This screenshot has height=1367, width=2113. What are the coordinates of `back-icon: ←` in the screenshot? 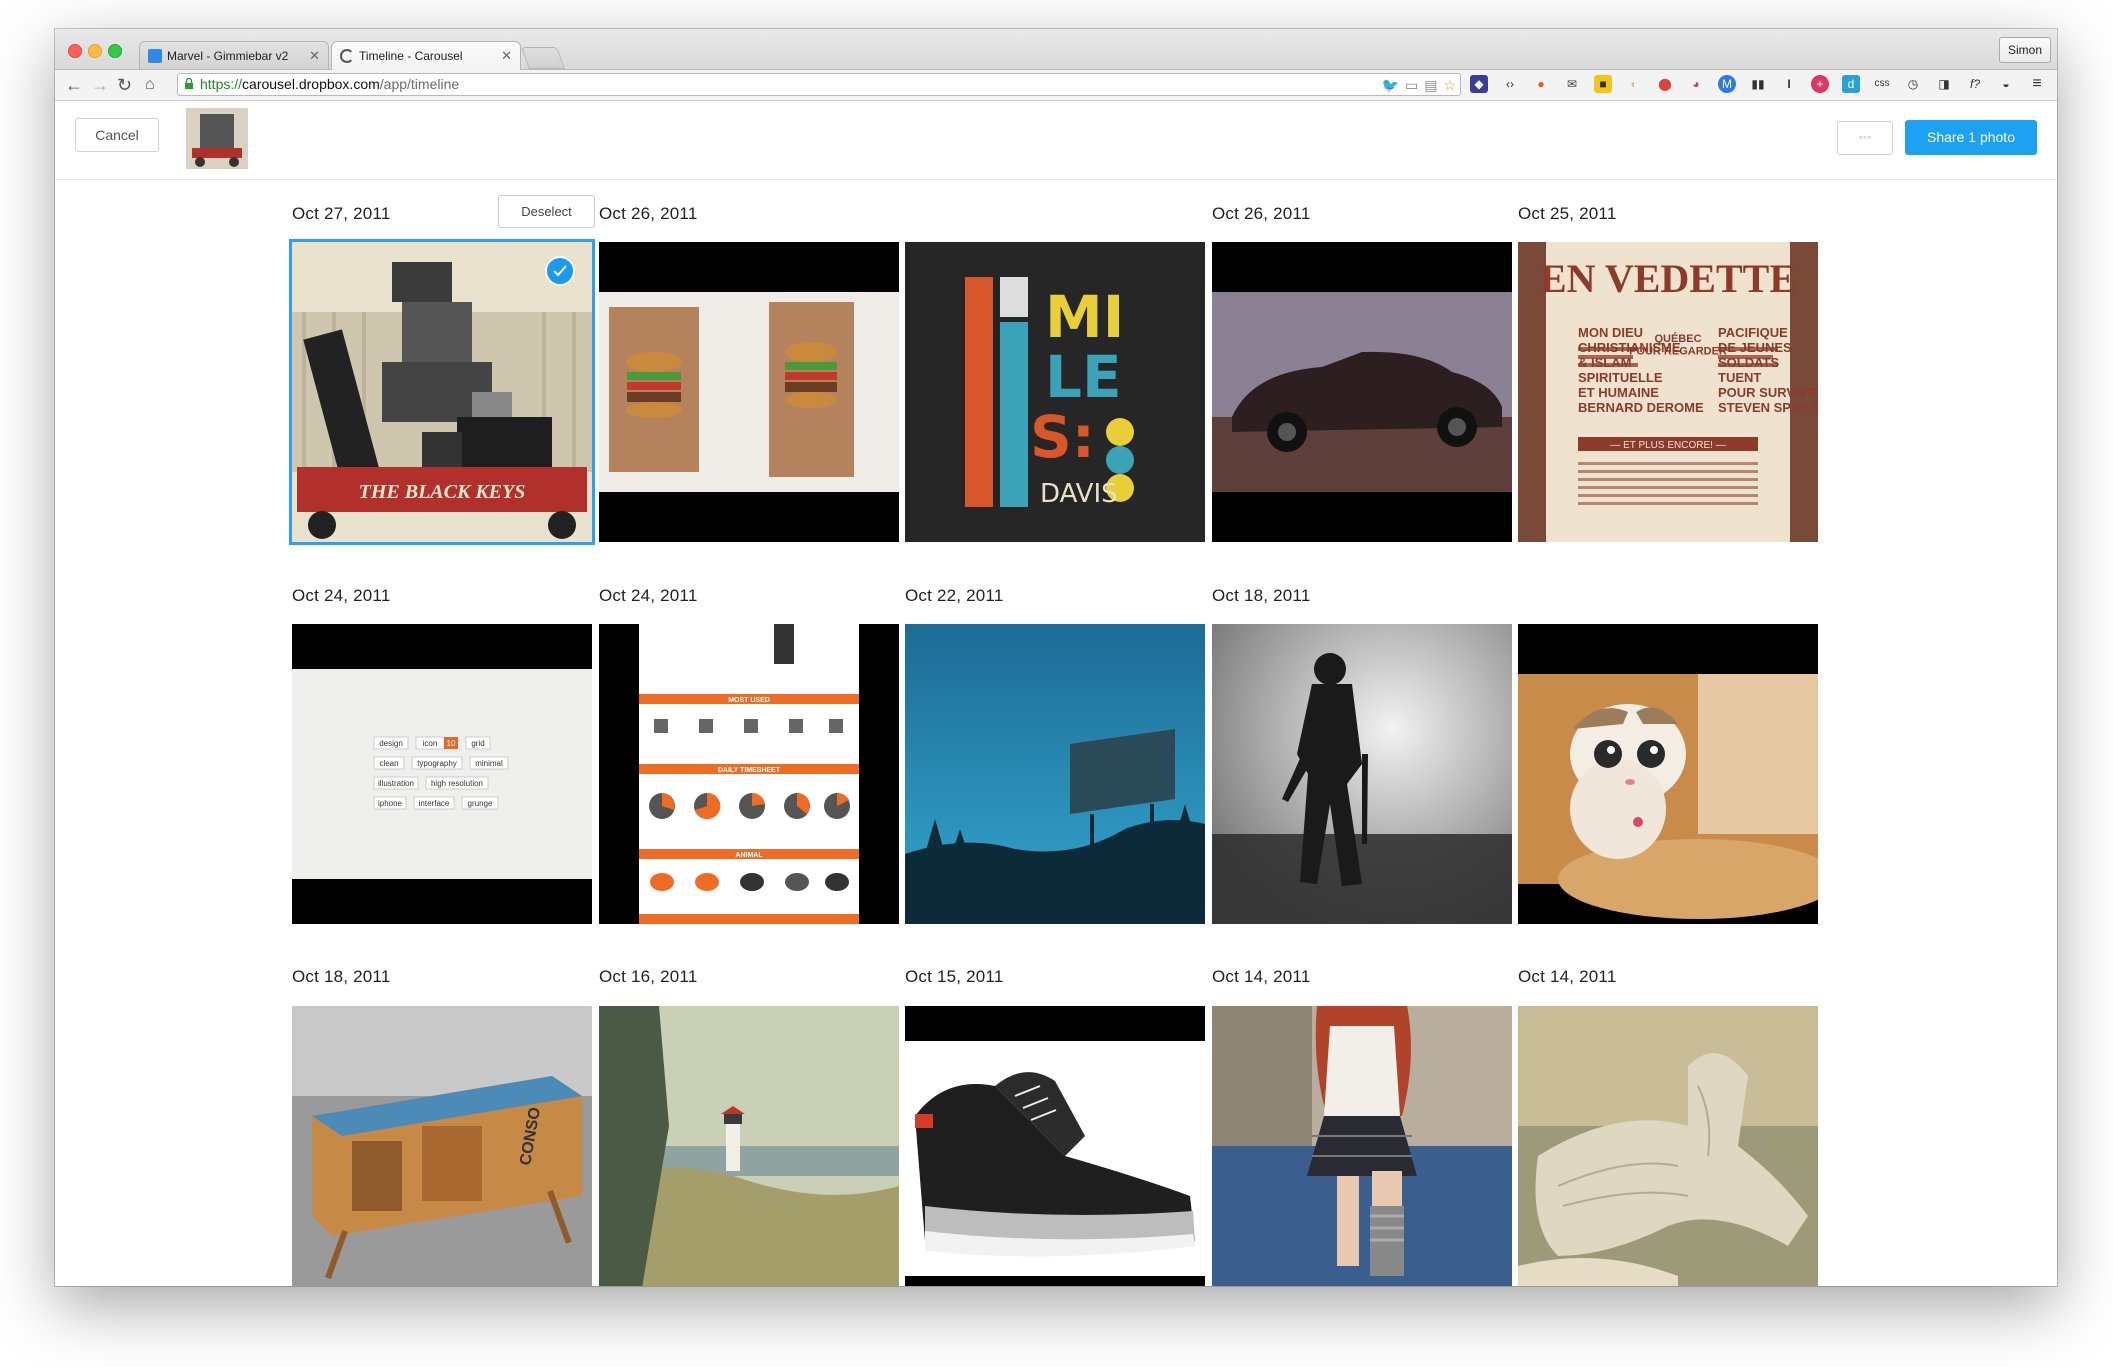 It's located at (74, 85).